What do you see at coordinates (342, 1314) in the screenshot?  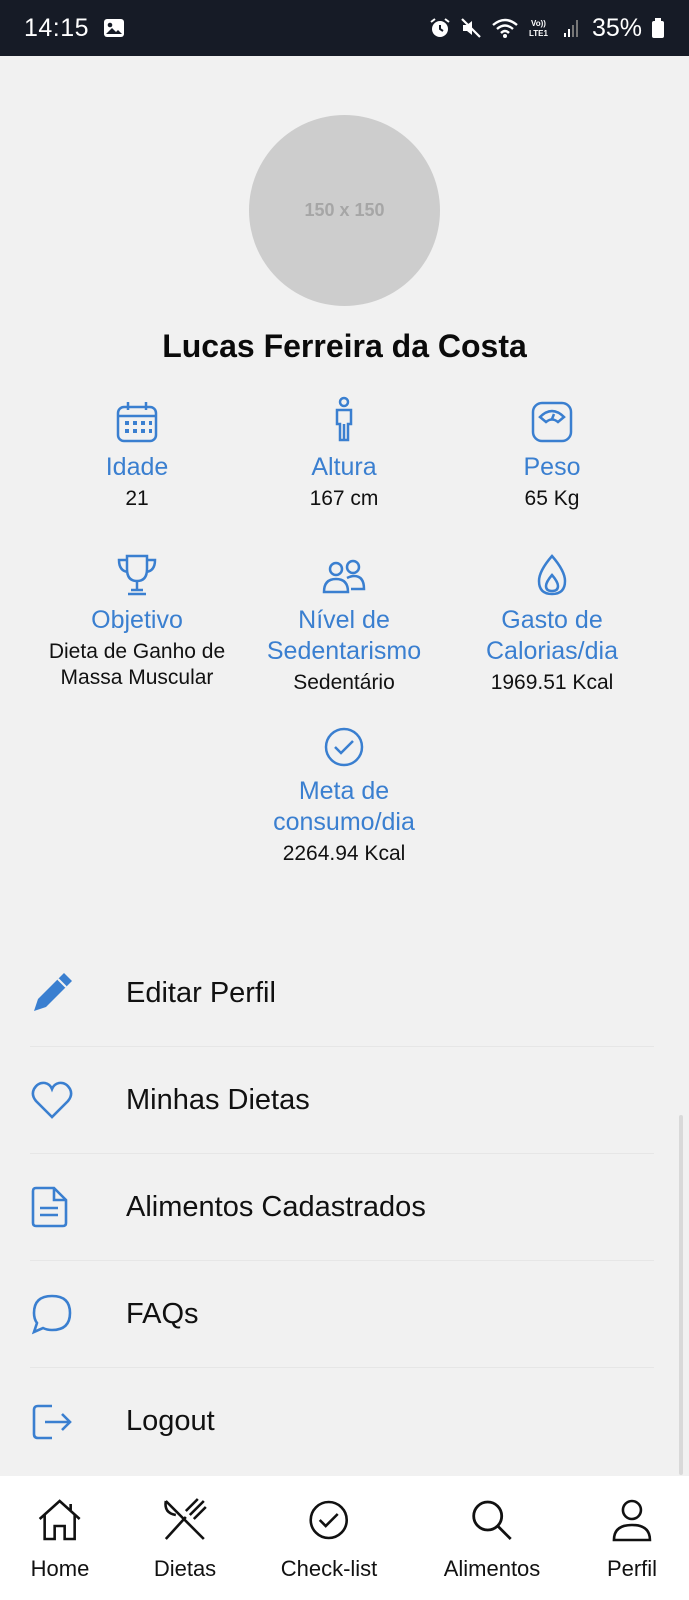 I see `menu-item-faqs: FAQs` at bounding box center [342, 1314].